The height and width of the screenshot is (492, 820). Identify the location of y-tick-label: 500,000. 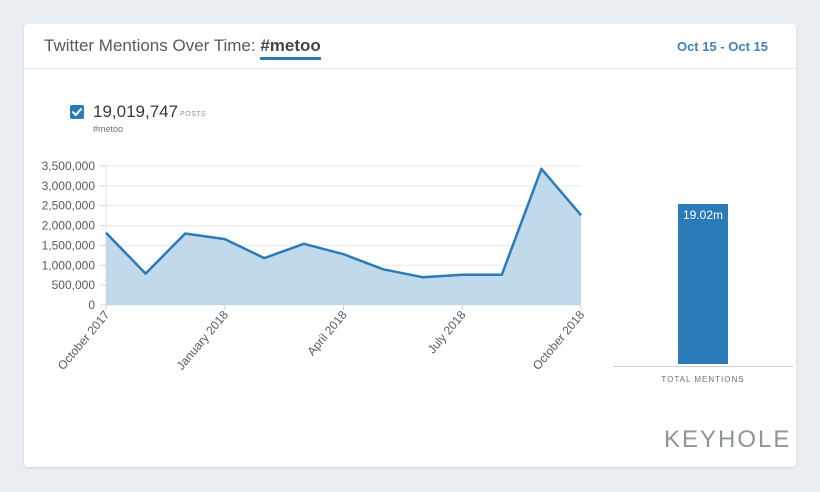
(74, 285).